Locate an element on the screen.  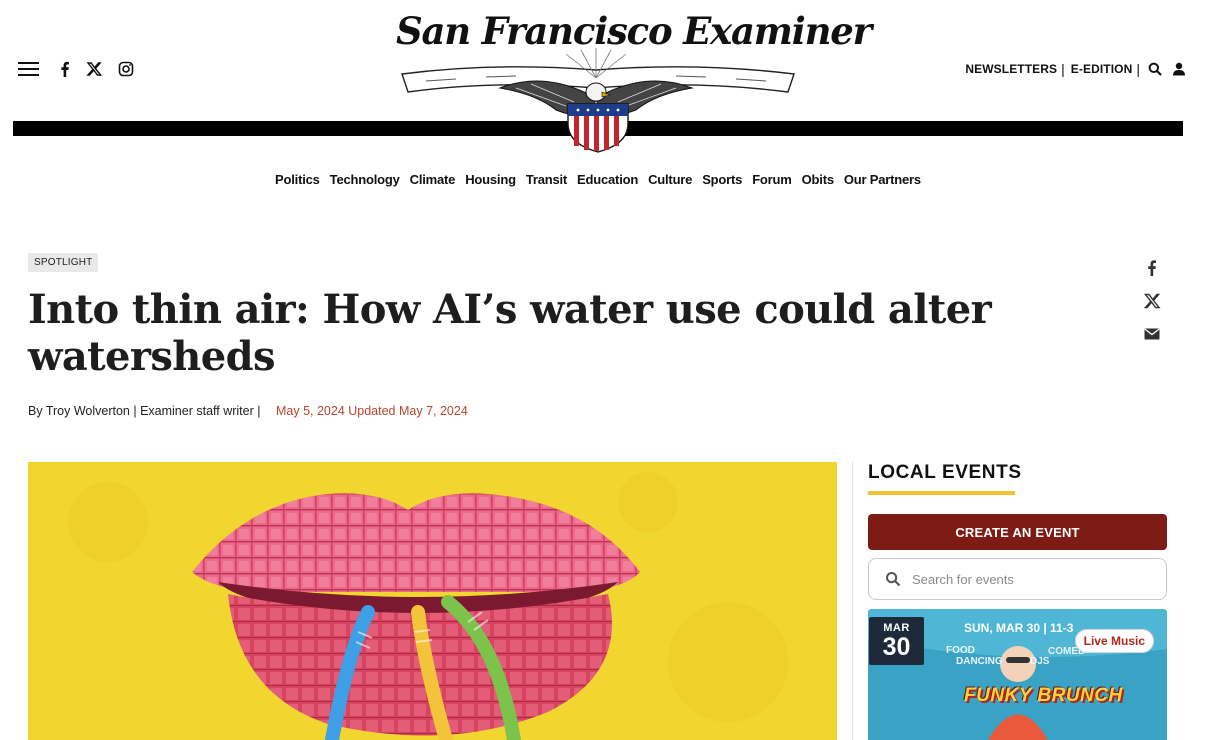
column-divider is located at coordinates (852, 601).